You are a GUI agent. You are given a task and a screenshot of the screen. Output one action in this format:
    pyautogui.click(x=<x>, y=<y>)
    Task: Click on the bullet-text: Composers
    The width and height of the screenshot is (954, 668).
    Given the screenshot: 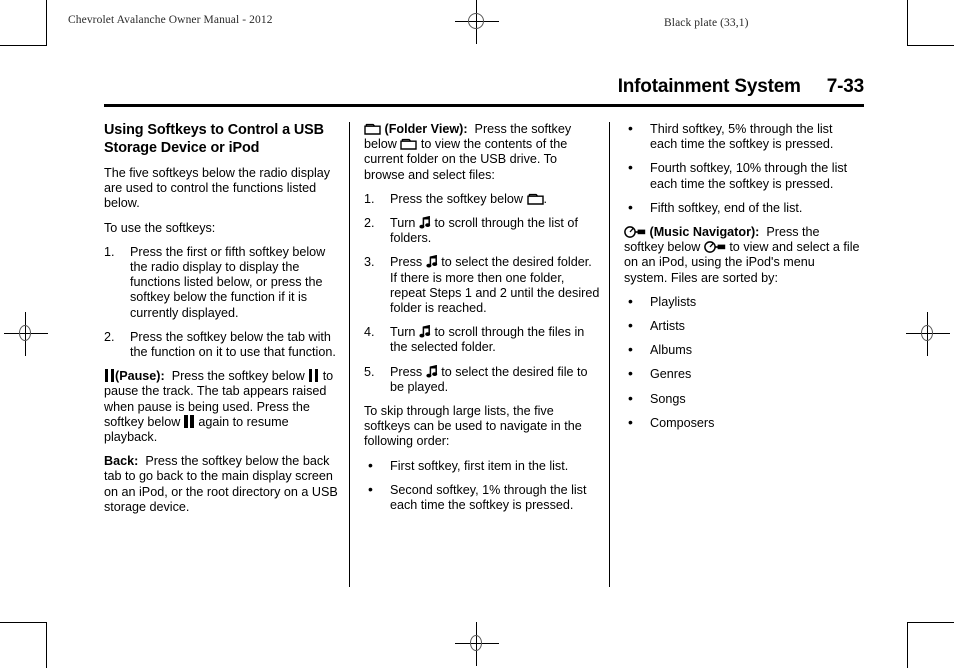 What is the action you would take?
    pyautogui.click(x=682, y=422)
    